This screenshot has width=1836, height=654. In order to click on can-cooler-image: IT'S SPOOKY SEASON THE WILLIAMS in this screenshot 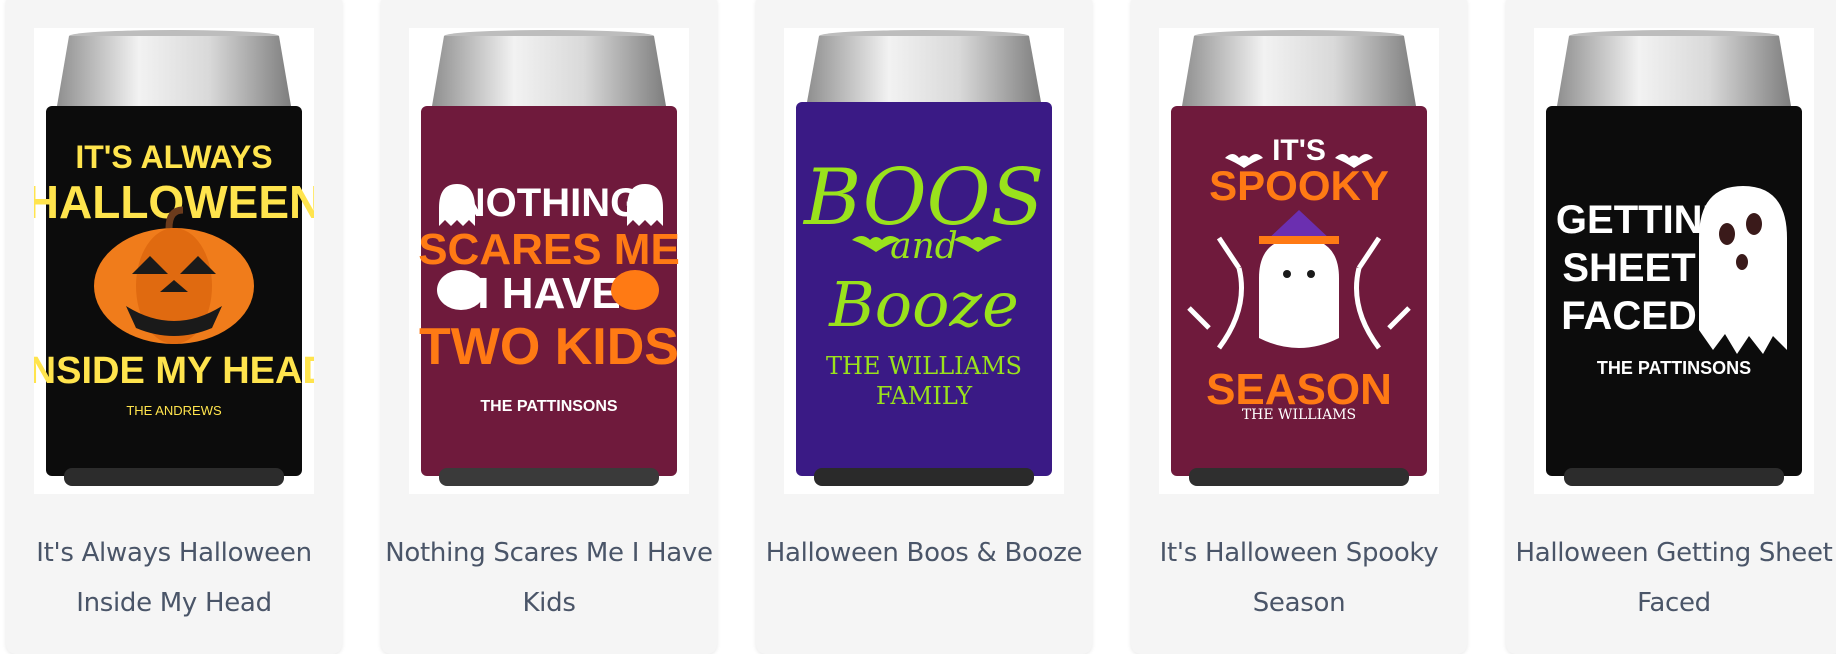, I will do `click(1299, 258)`.